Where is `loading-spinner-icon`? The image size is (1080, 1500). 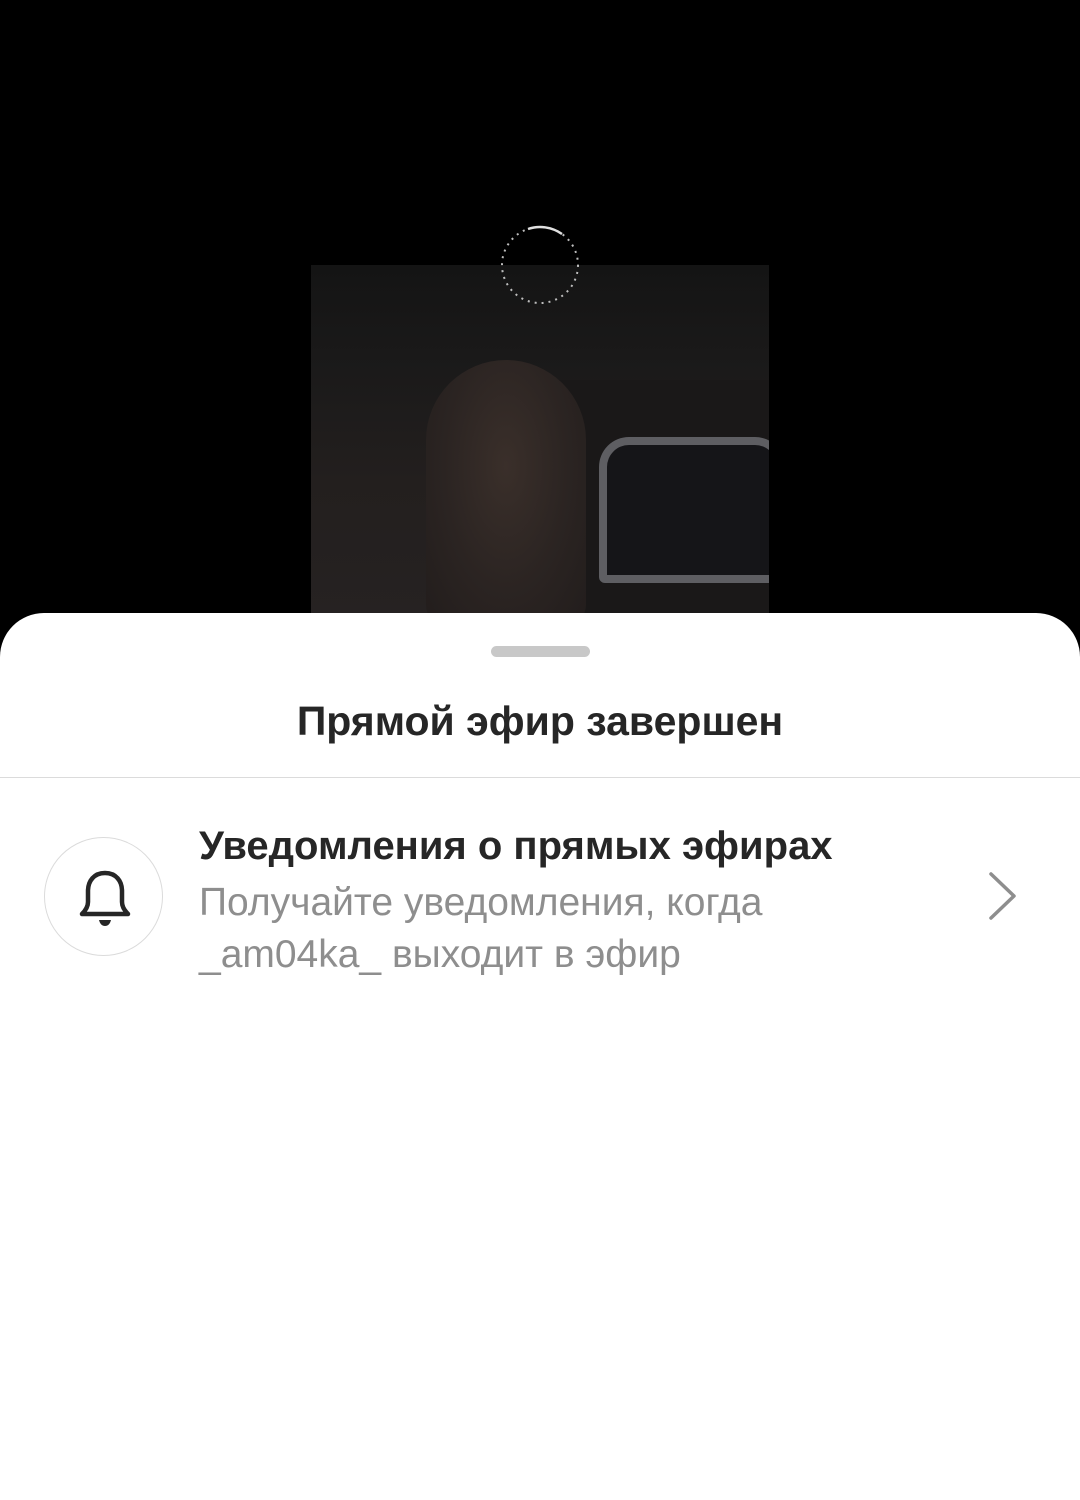 loading-spinner-icon is located at coordinates (540, 264).